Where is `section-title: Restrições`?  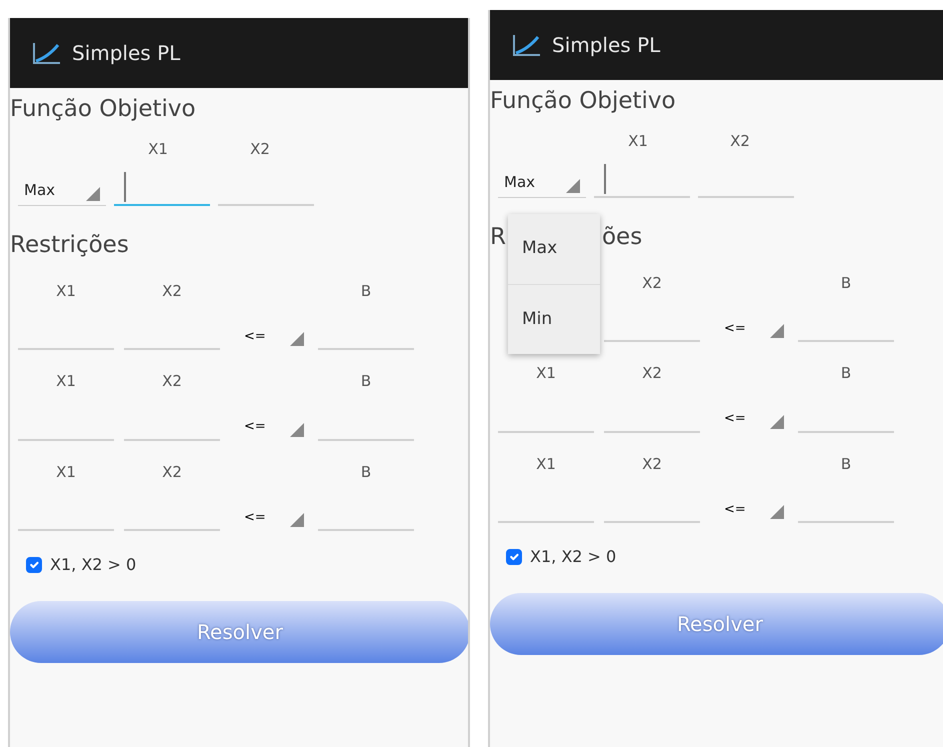 section-title: Restrições is located at coordinates (69, 246).